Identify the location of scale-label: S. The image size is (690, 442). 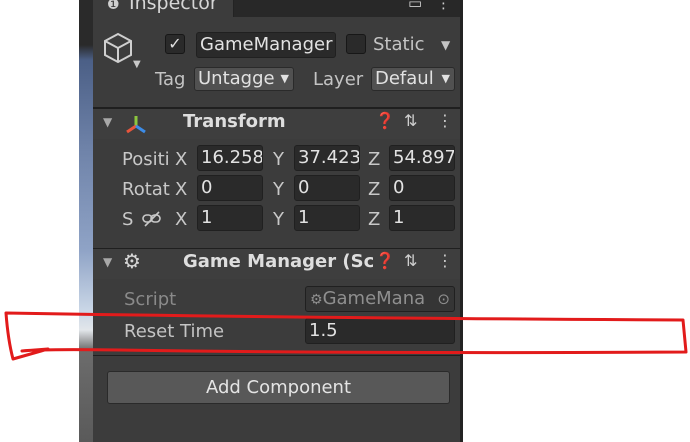
(128, 219).